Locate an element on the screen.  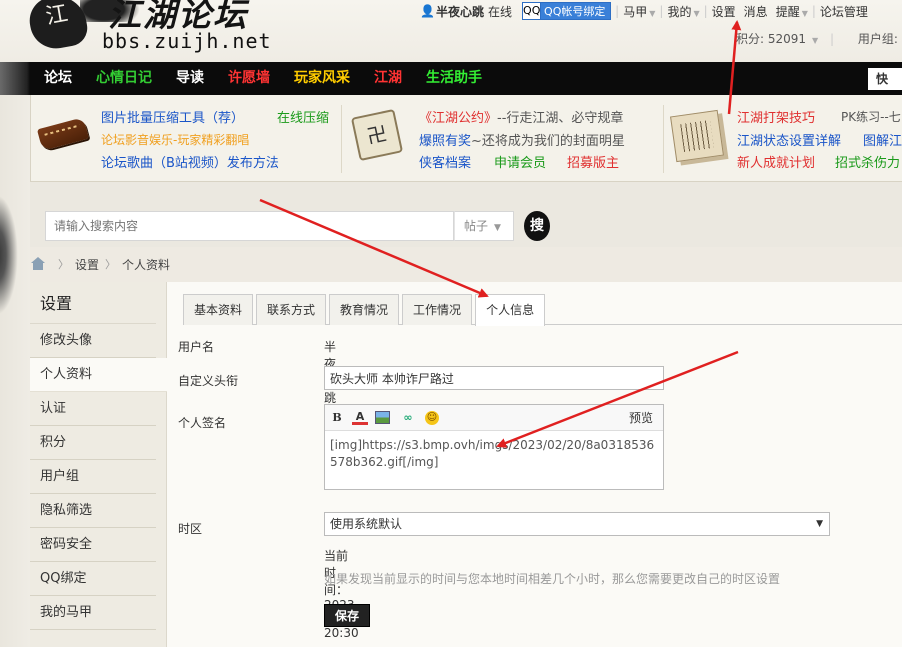
insert-image-icon is located at coordinates (382, 417).